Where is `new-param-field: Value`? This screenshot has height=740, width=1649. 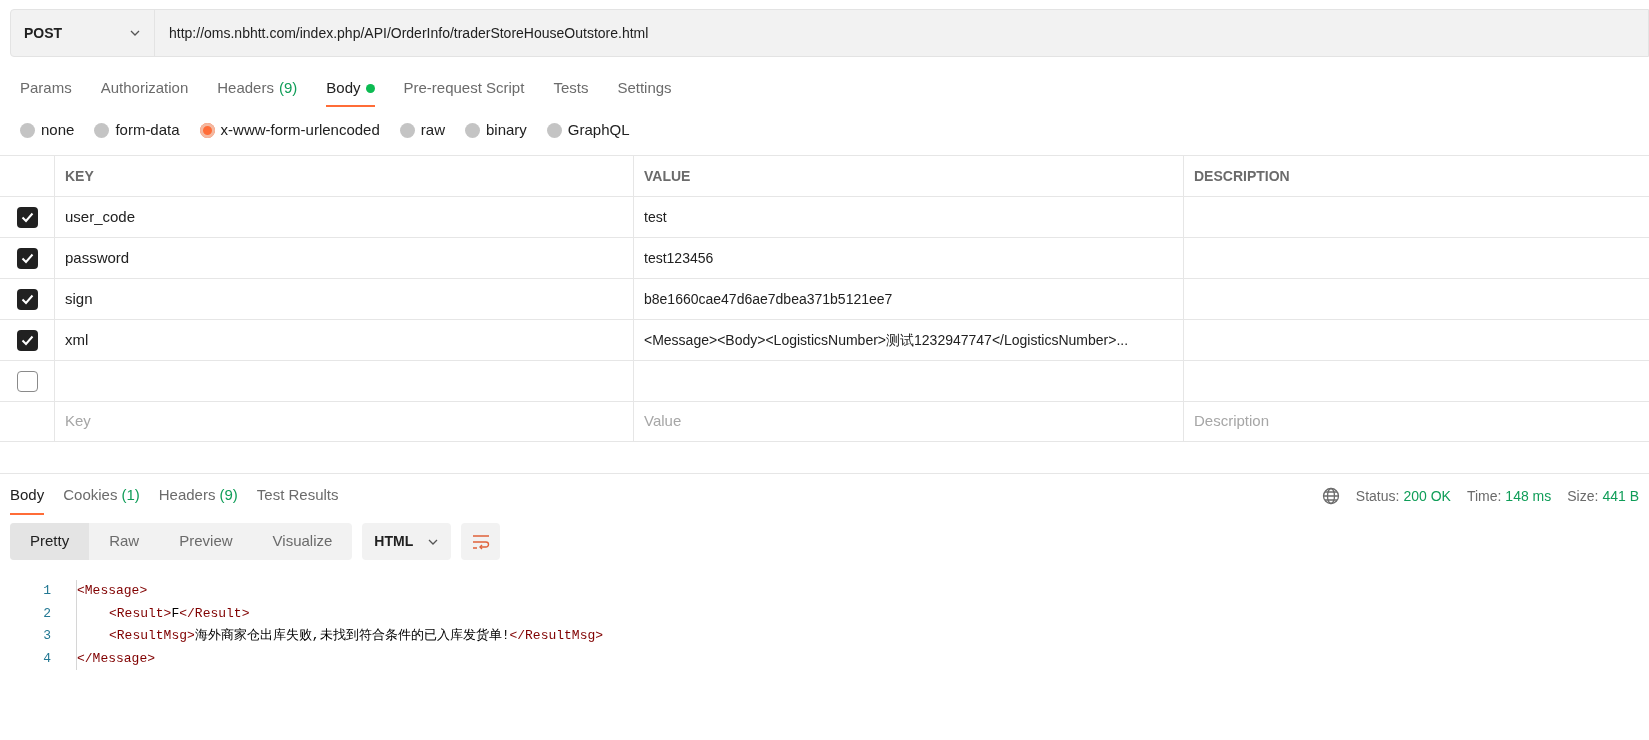
new-param-field: Value is located at coordinates (908, 421).